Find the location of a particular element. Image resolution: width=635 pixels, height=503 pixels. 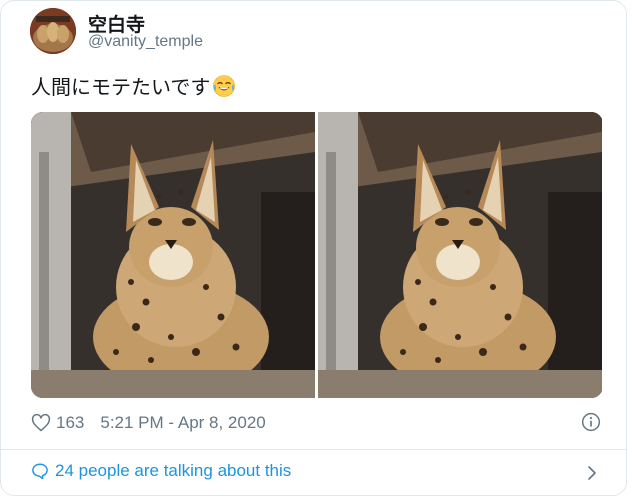

tweet-meta: 163 5:21 PM - Apr 8, 2020 is located at coordinates (148, 423).